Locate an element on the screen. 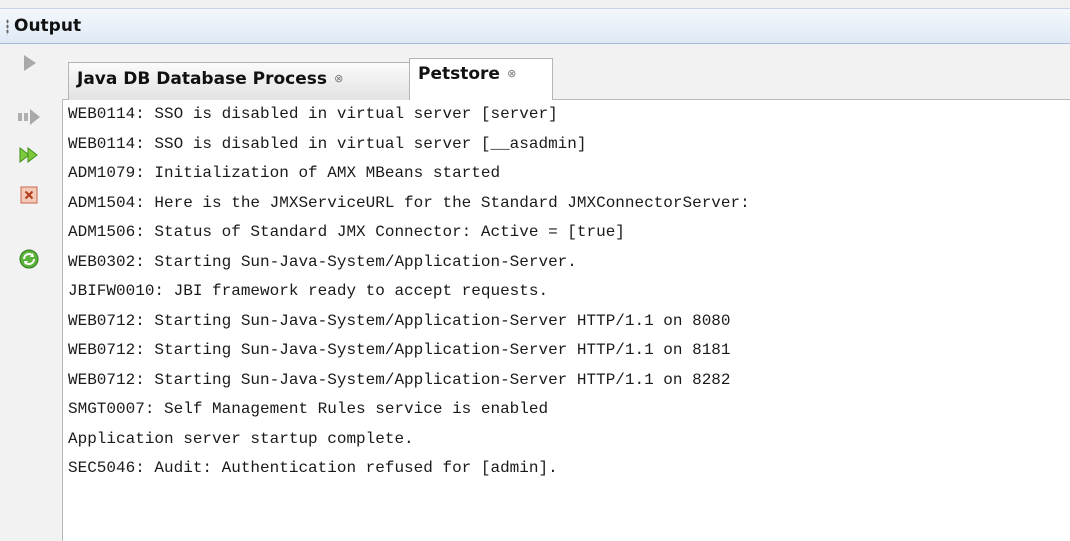 The image size is (1070, 541). tab-petstore: Petstore ⊗ is located at coordinates (481, 79).